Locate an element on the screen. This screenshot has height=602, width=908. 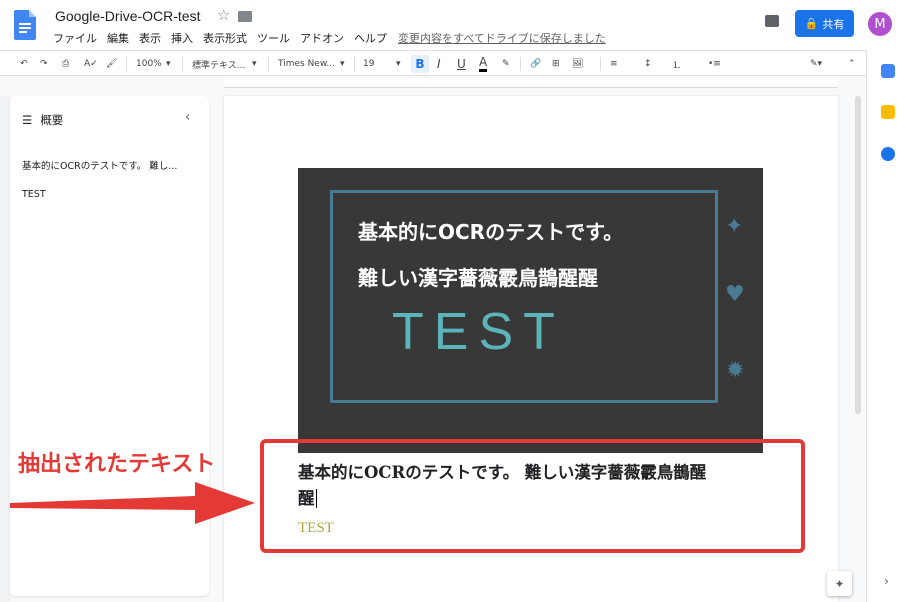
underline-button: U is located at coordinates (461, 64).